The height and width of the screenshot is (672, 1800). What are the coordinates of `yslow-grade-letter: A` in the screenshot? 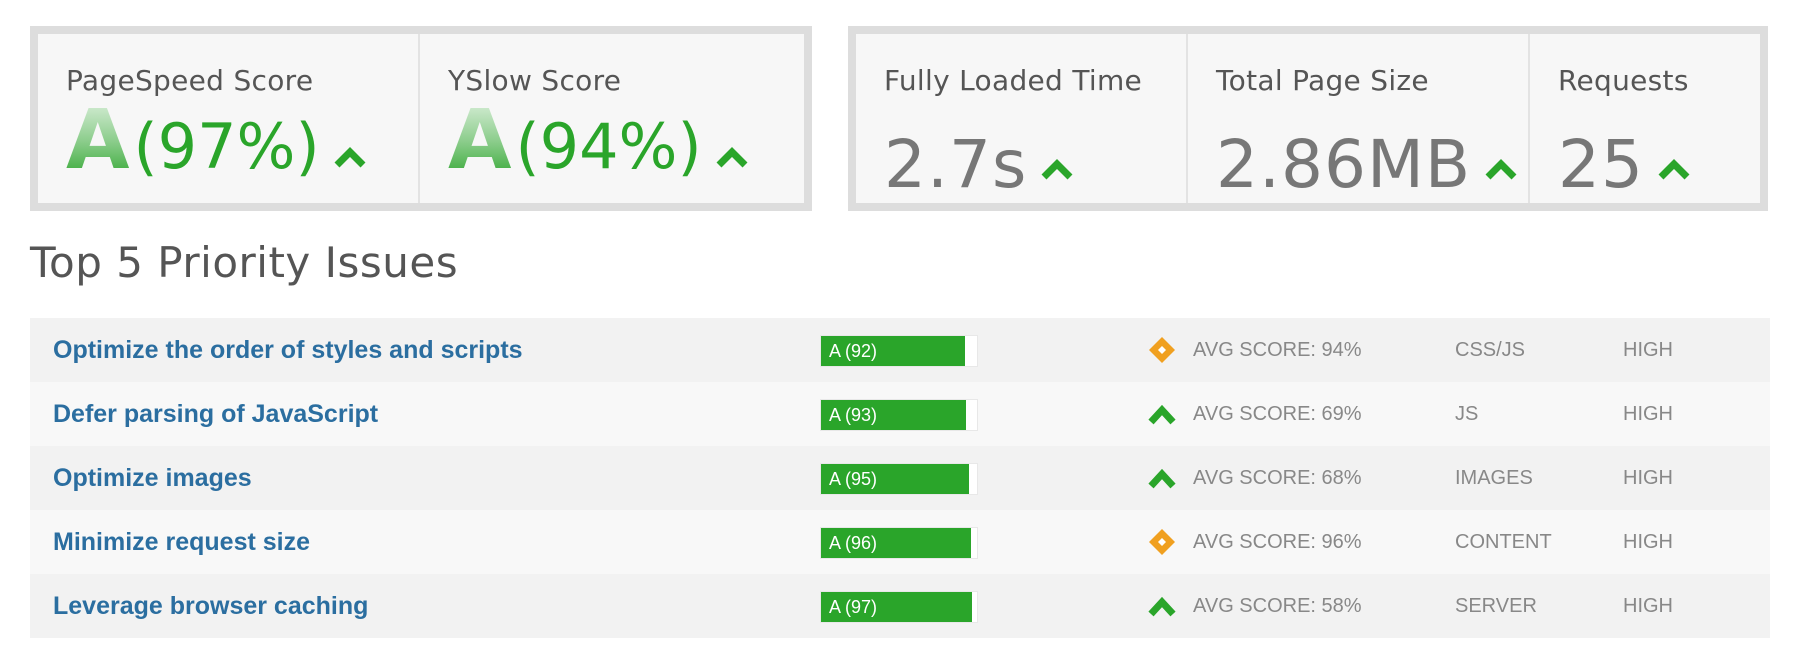 It's located at (480, 140).